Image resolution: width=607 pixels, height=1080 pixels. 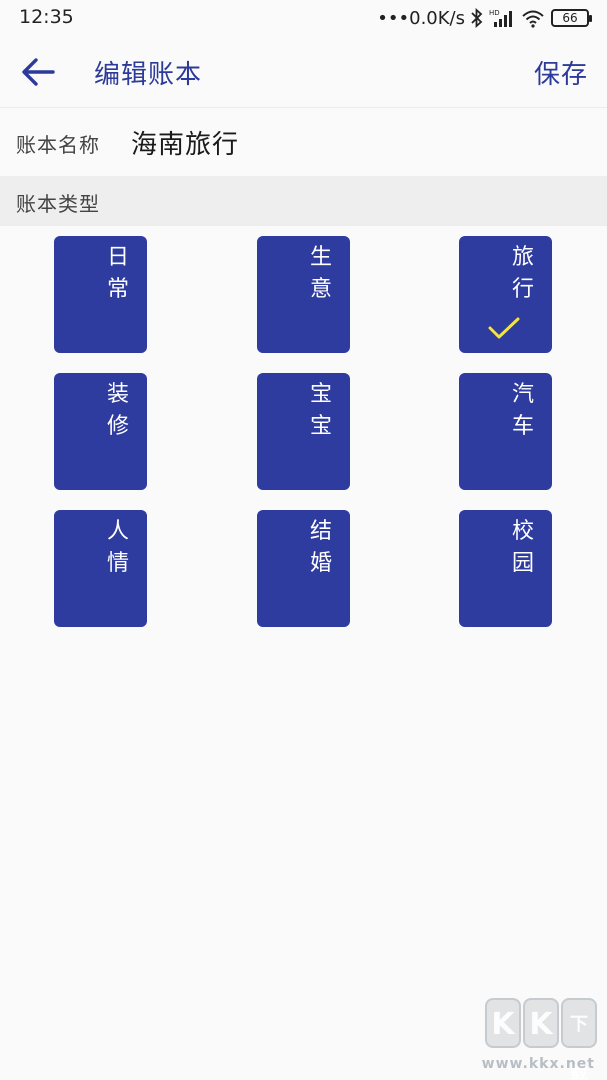 I want to click on status-icons: •••0.0K/s HD 66, so click(x=484, y=18).